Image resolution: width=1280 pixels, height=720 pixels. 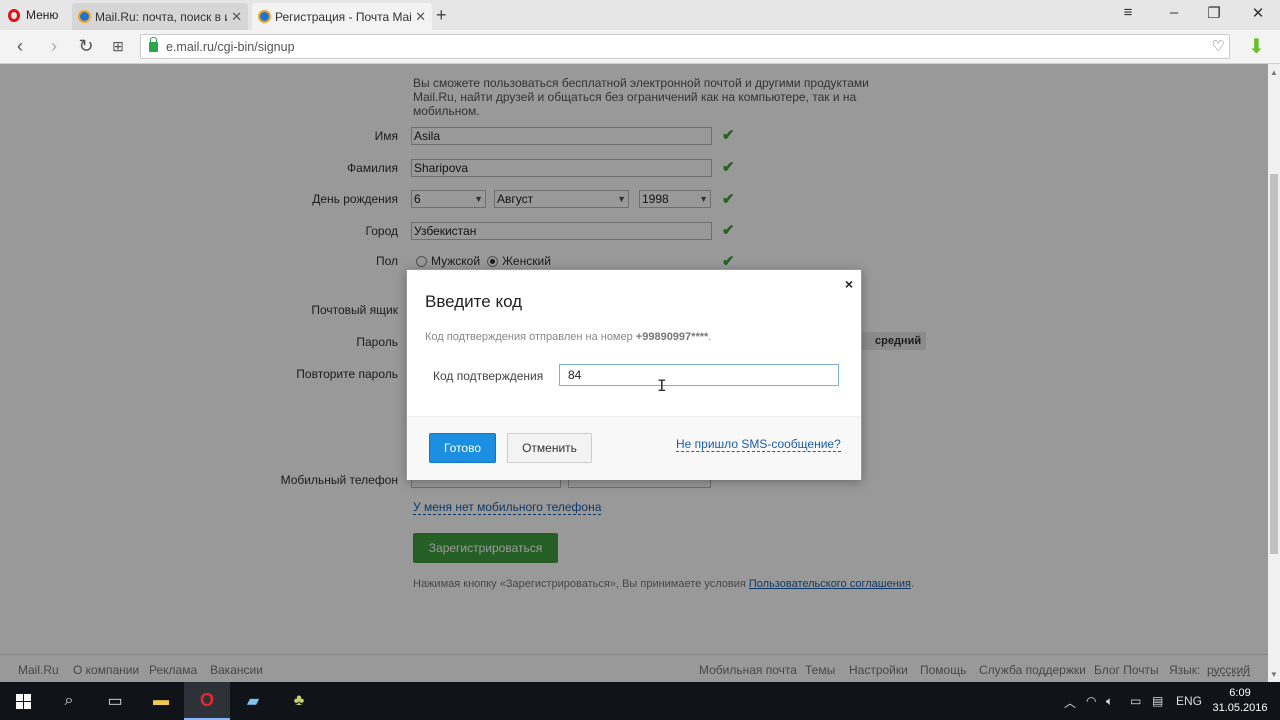 I want to click on windows-logo-icon, so click(x=23, y=701).